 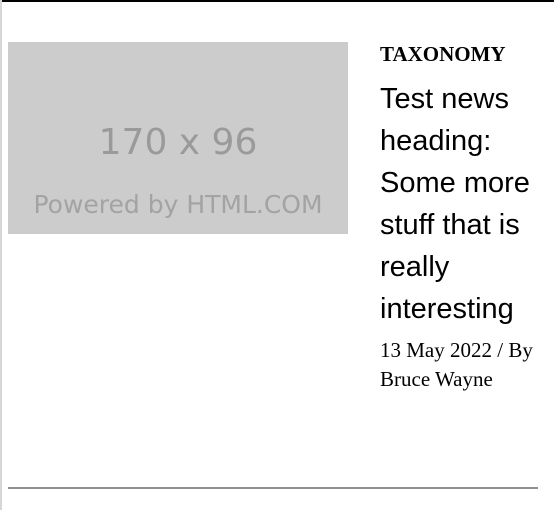 I want to click on left-border, so click(x=1, y=255).